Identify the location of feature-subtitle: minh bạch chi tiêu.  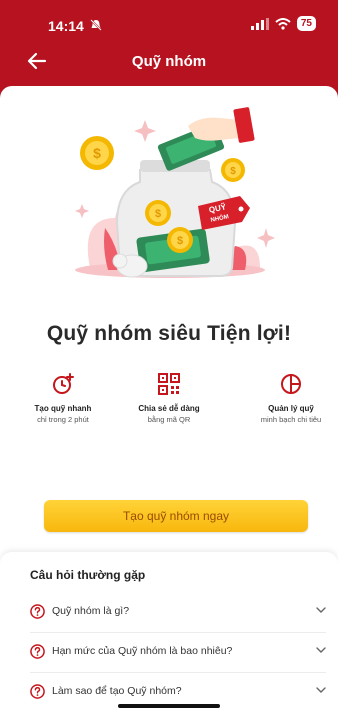
(291, 419).